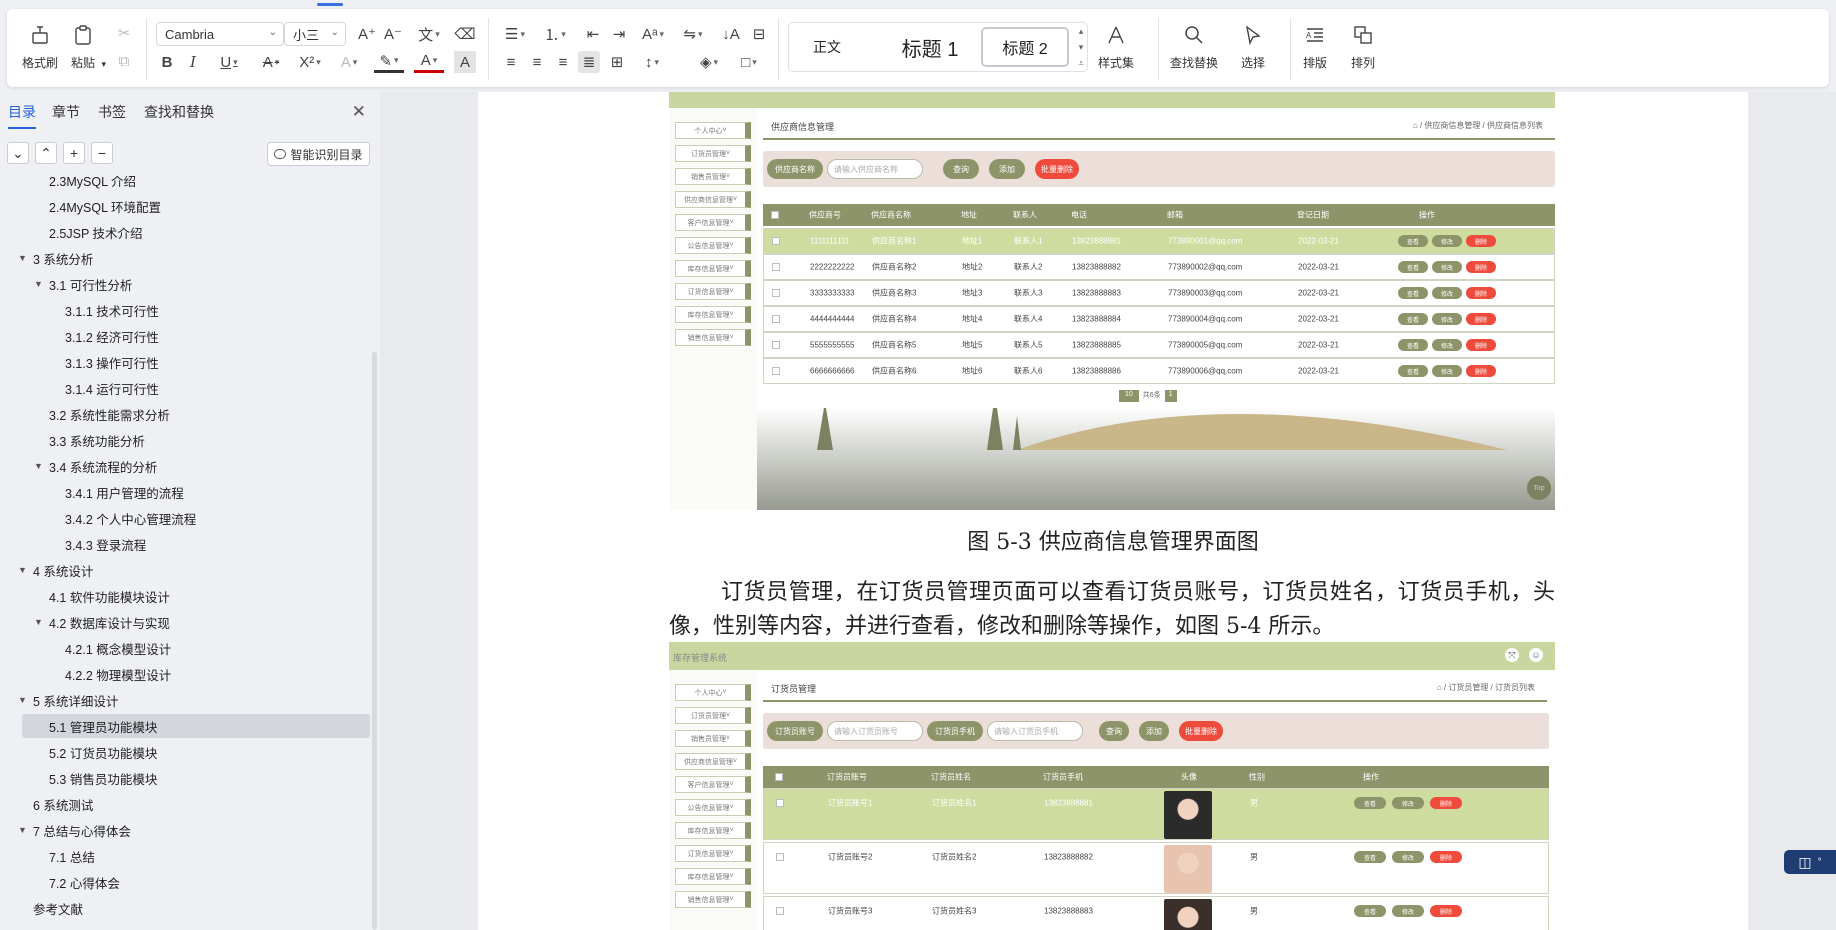 This screenshot has height=930, width=1836. What do you see at coordinates (186, 804) in the screenshot?
I see `toc-item: 6 系统测试` at bounding box center [186, 804].